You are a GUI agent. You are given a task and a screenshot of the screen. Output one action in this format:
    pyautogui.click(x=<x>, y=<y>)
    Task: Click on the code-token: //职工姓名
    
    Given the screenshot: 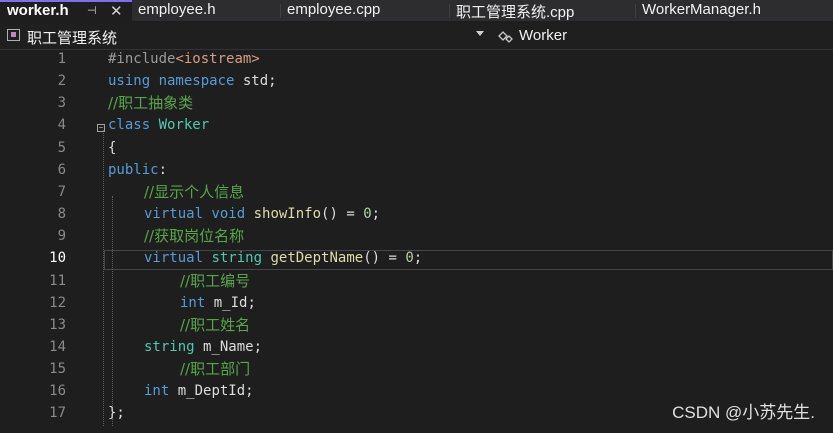 What is the action you would take?
    pyautogui.click(x=215, y=324)
    